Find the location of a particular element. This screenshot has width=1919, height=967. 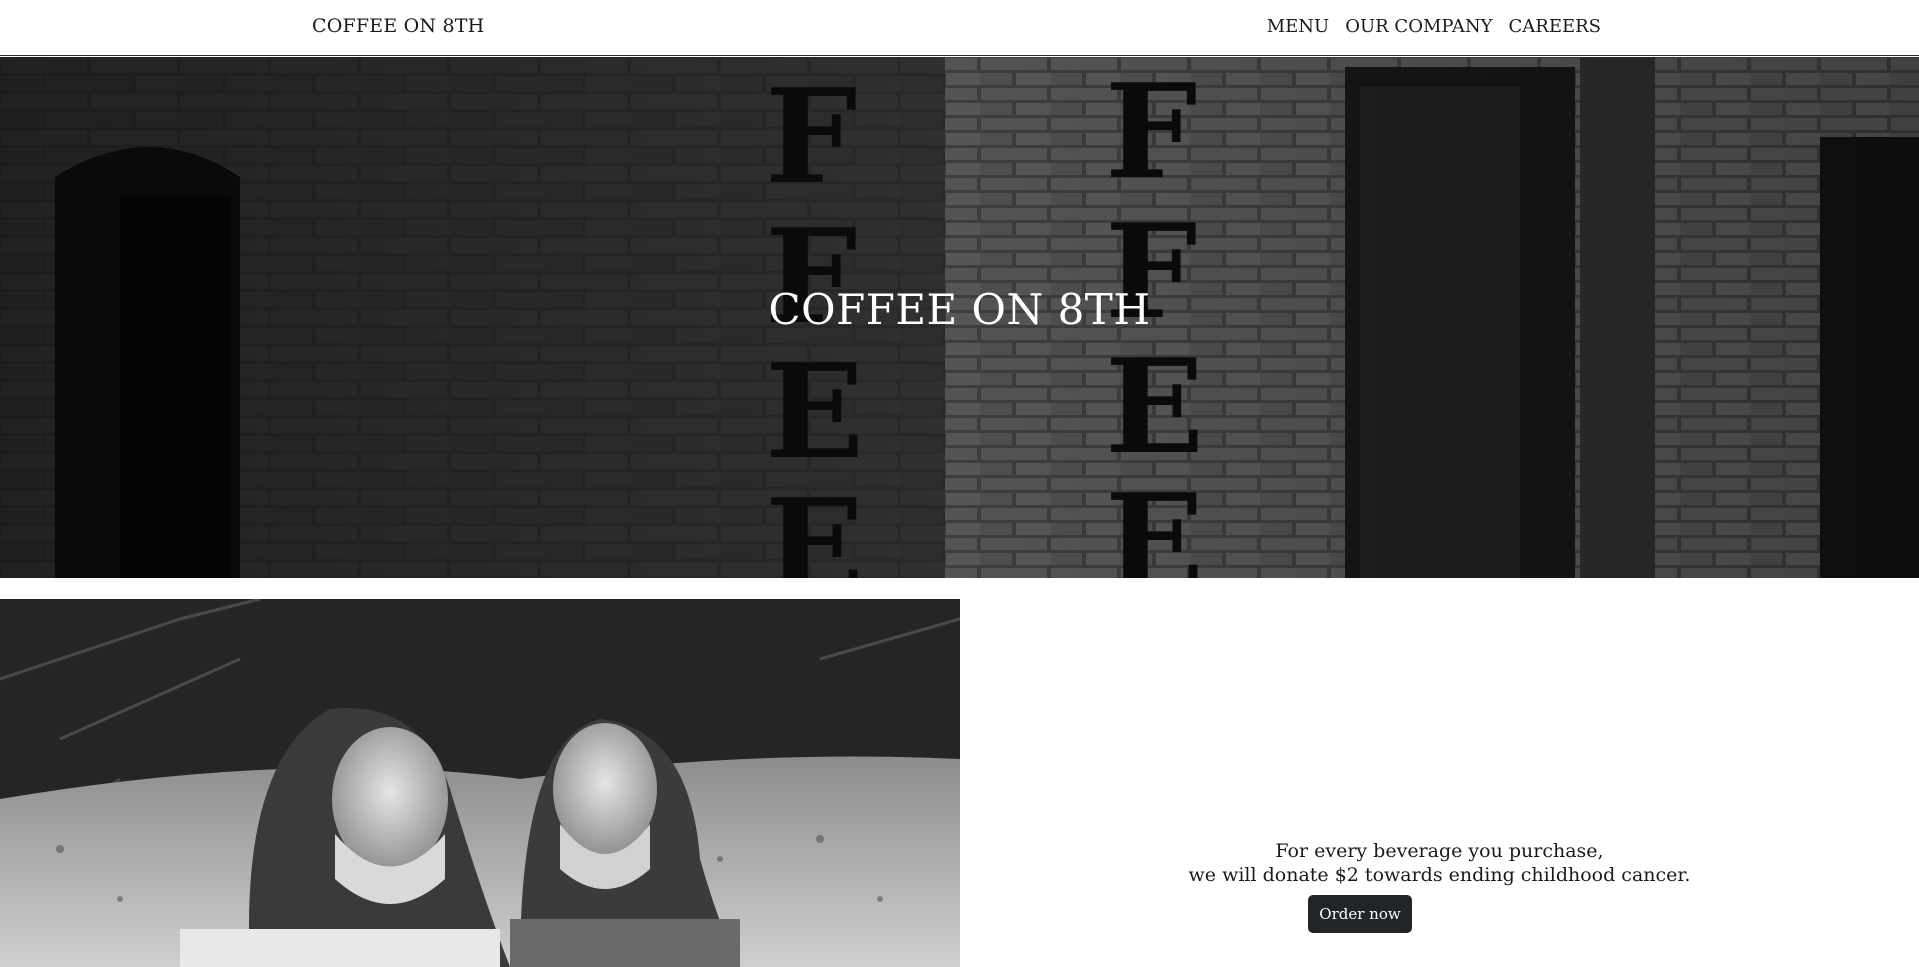

donation-line-1: For every beverage you purchase, is located at coordinates (1439, 851).